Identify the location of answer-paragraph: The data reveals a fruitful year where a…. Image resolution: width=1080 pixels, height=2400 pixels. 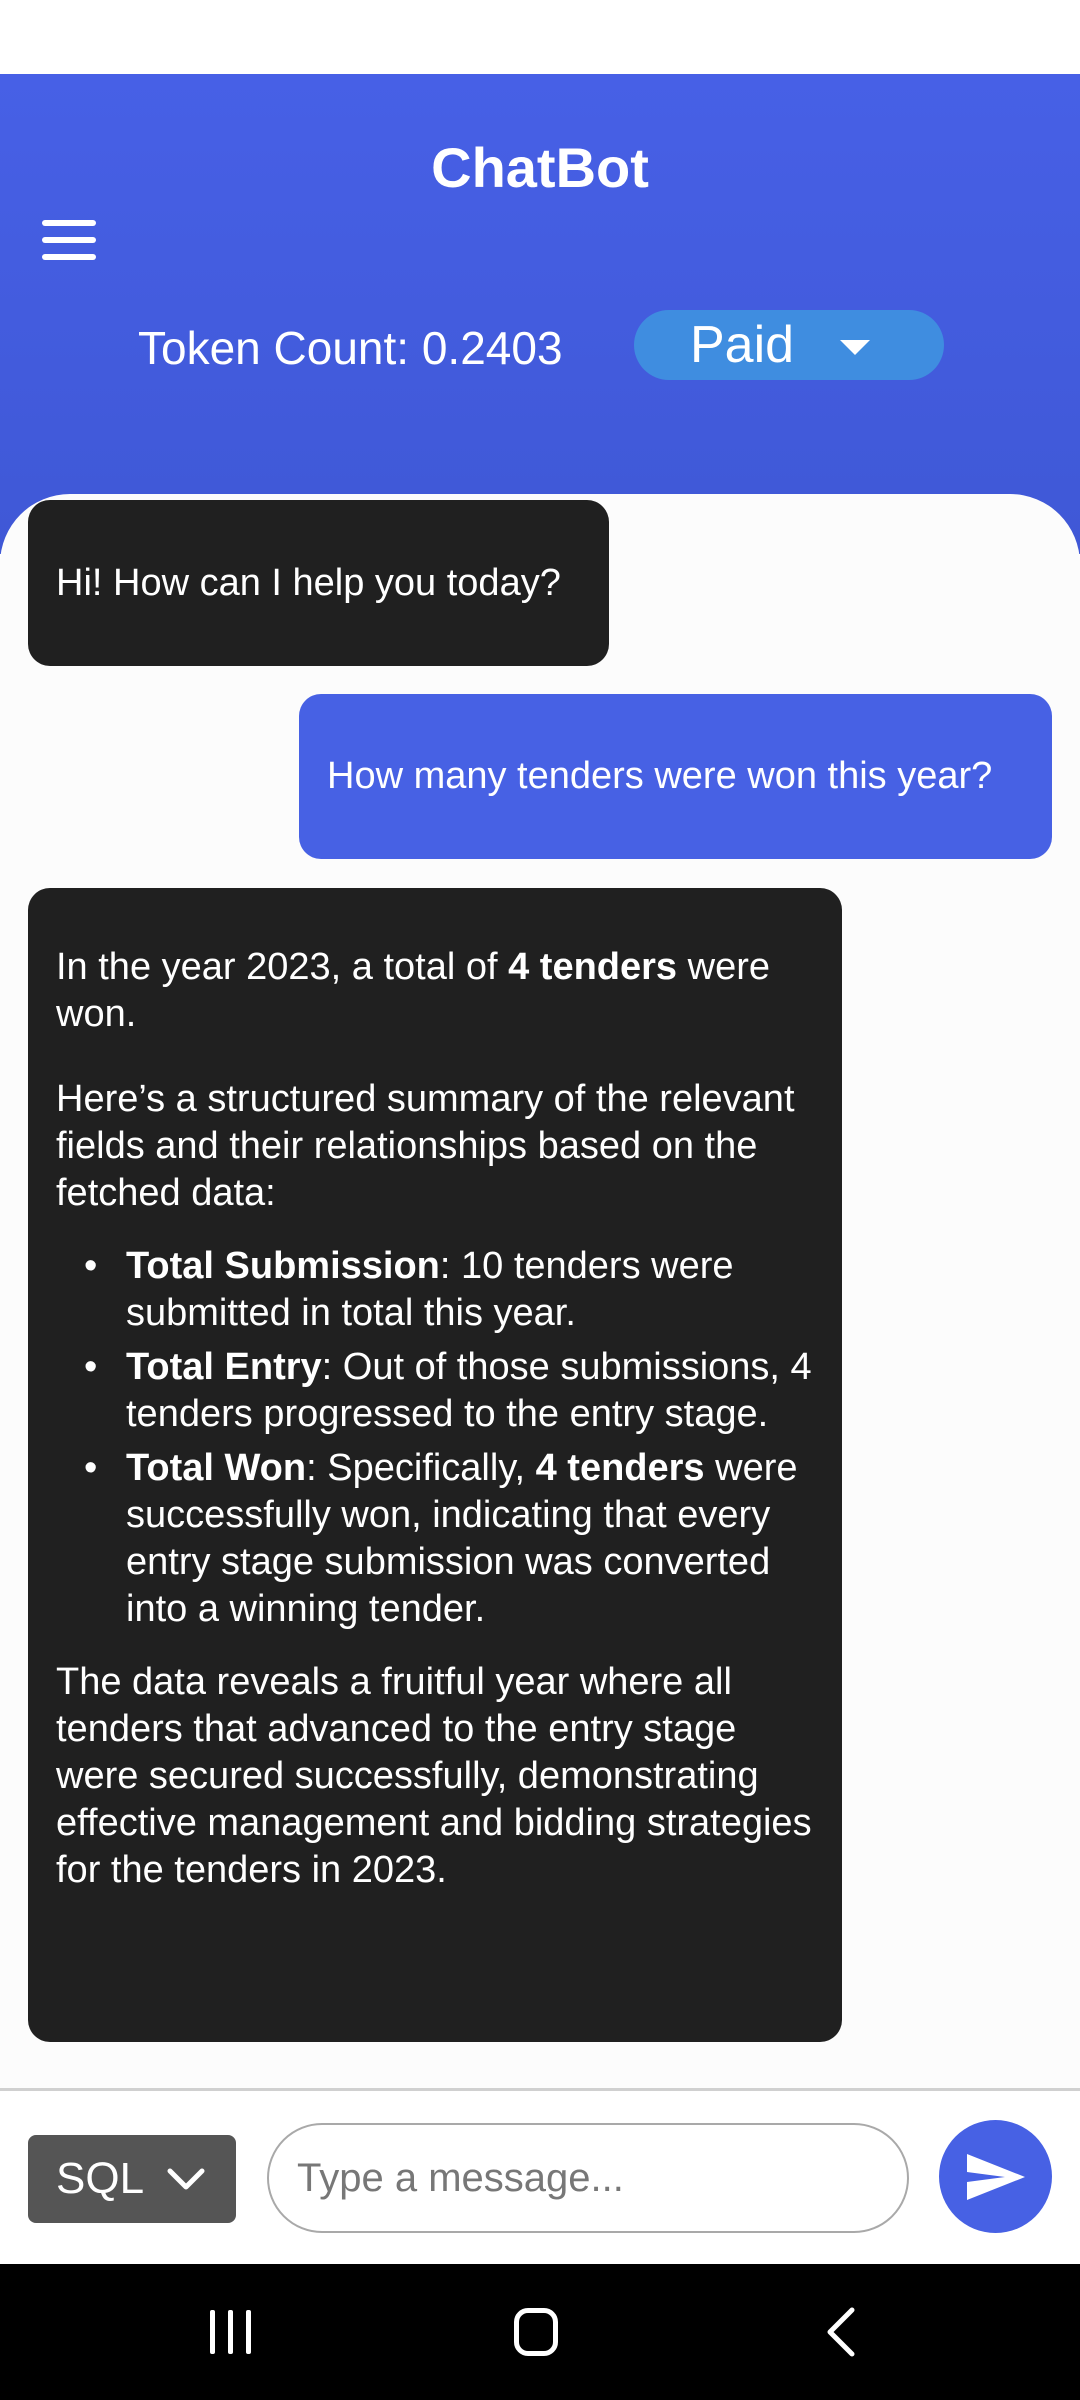
(434, 1776).